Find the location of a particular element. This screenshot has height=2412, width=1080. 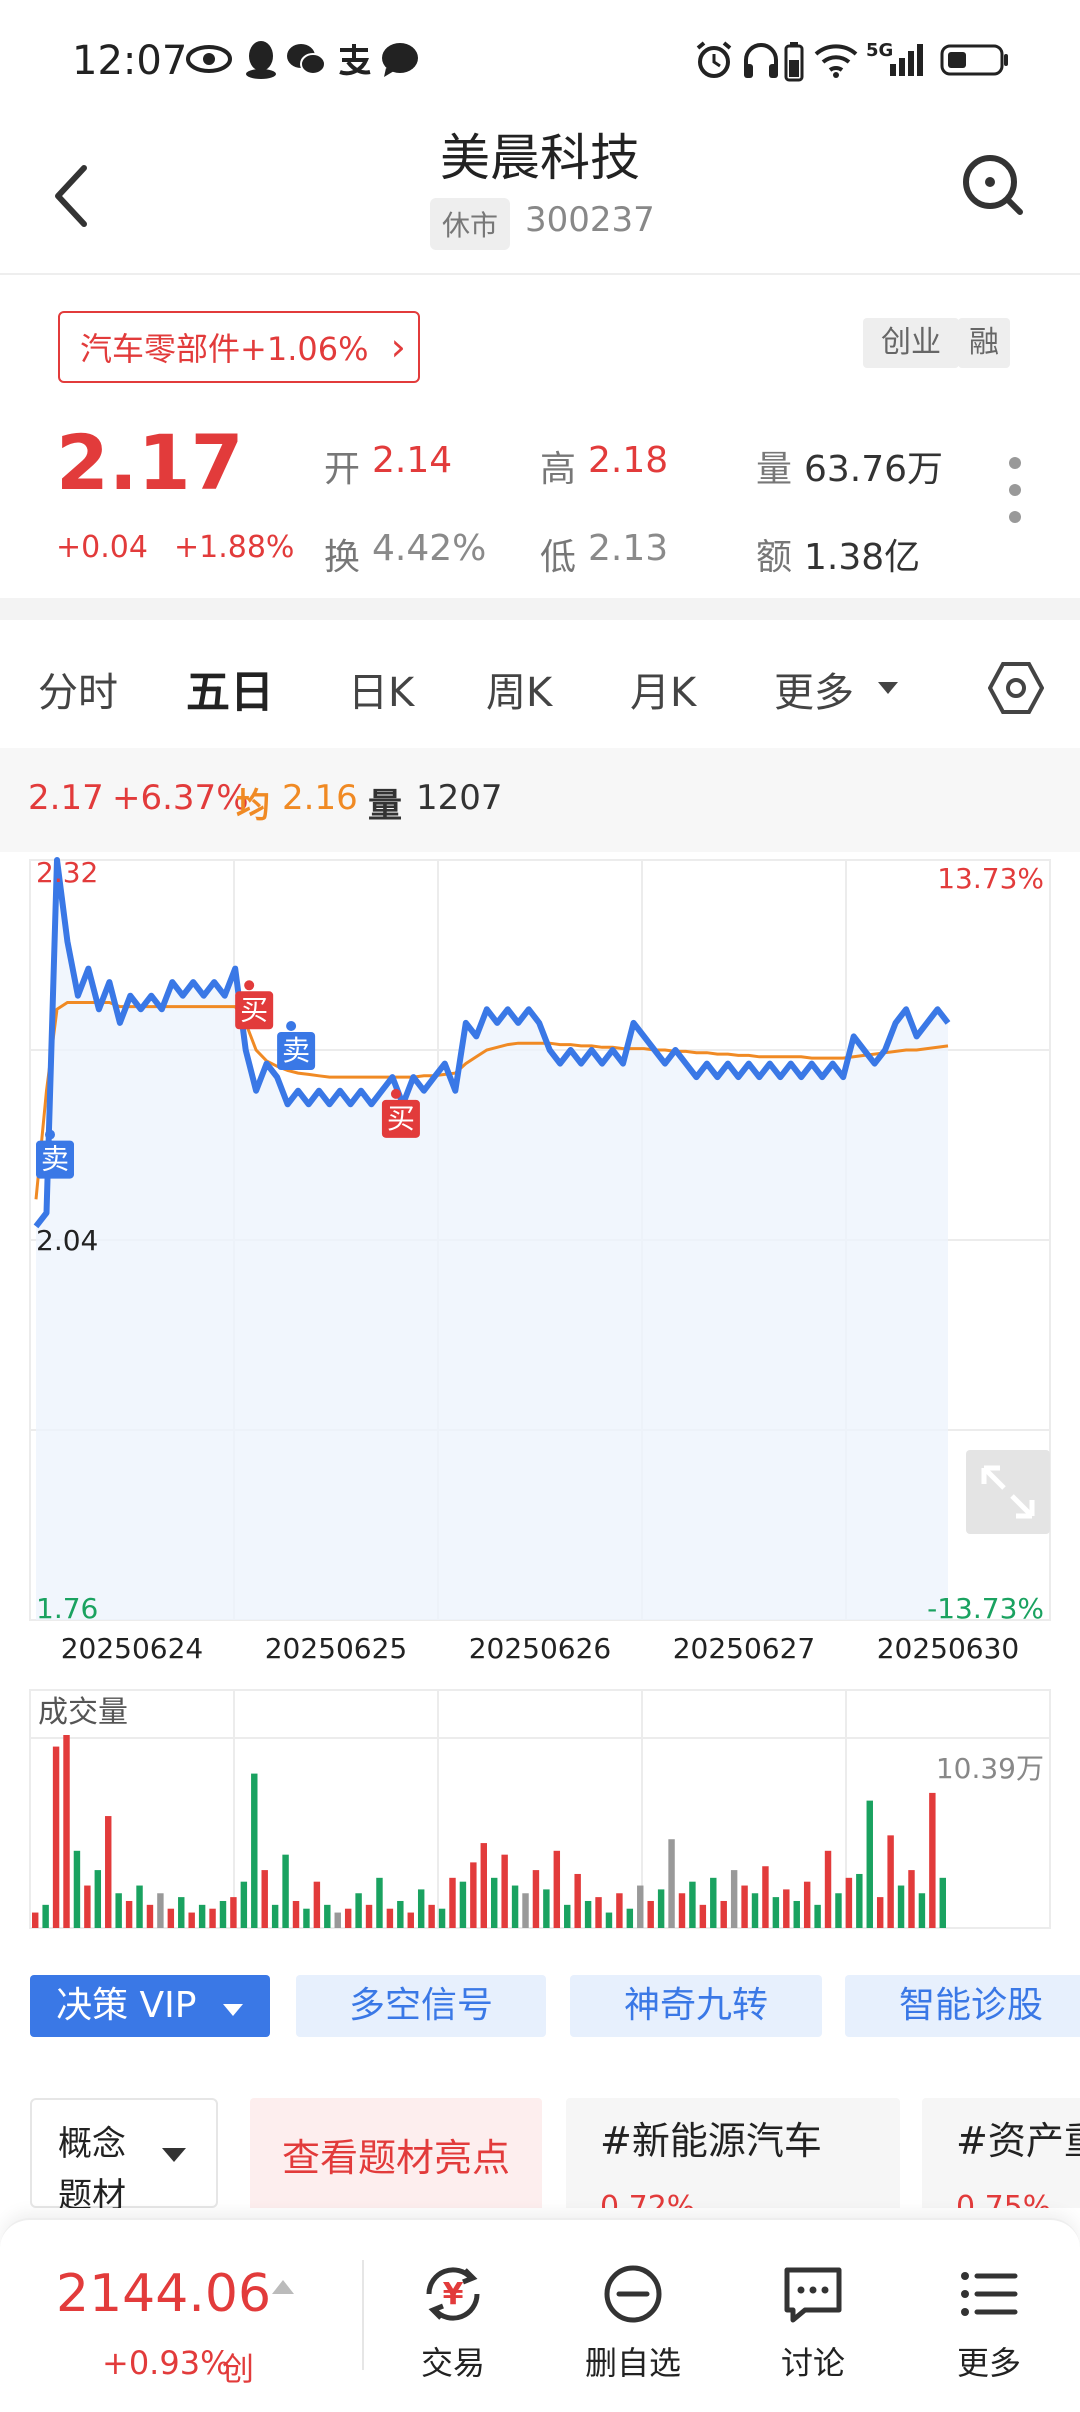

info-vol: 1207 is located at coordinates (459, 798).